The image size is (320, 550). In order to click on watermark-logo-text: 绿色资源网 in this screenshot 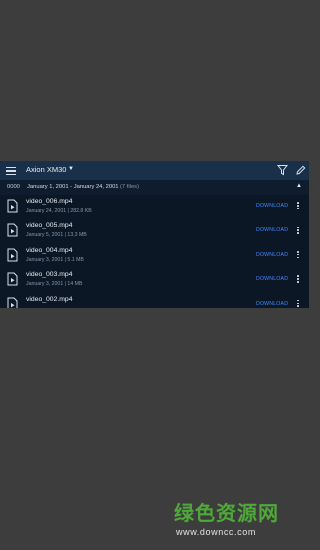, I will do `click(226, 513)`.